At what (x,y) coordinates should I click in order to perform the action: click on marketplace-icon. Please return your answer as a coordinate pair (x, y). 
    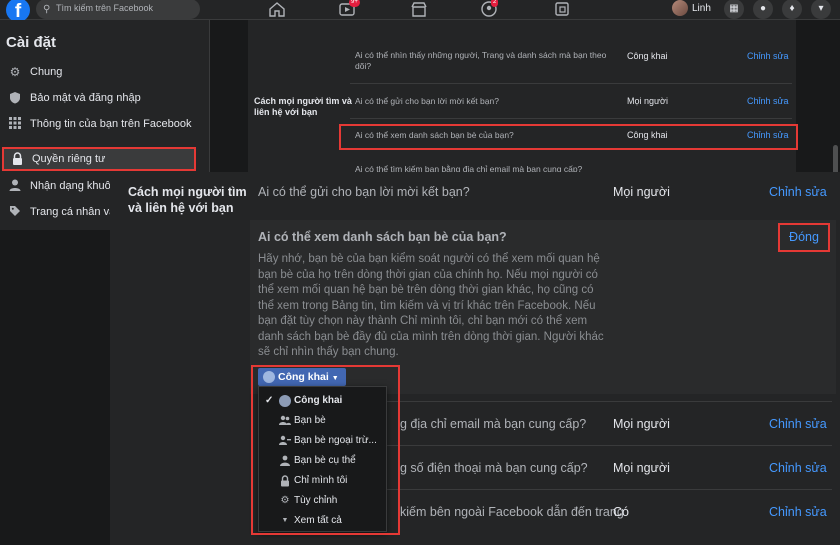
    Looking at the image, I should click on (419, 9).